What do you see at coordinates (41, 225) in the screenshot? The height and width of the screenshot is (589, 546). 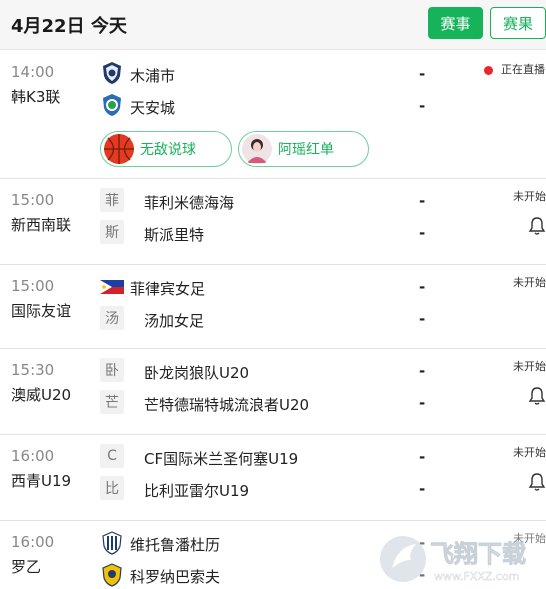 I see `league-name: 新西南联` at bounding box center [41, 225].